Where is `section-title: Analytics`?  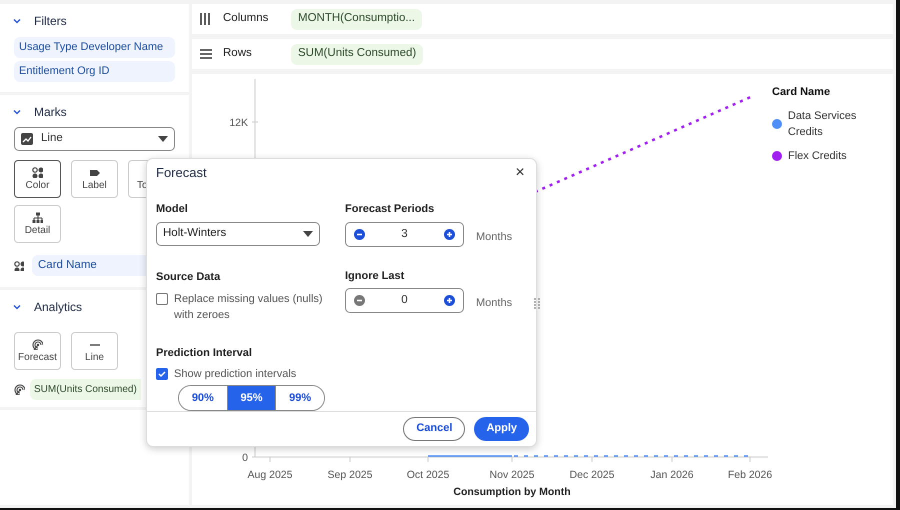
section-title: Analytics is located at coordinates (58, 307).